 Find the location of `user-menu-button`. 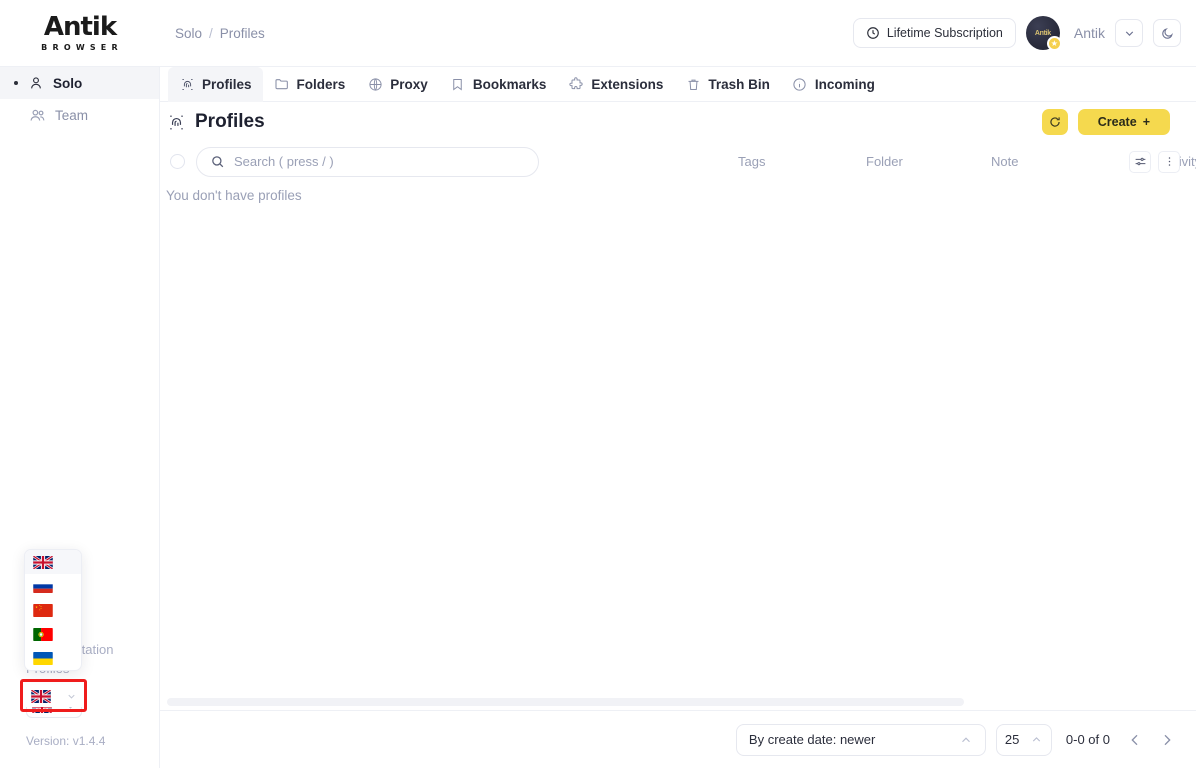

user-menu-button is located at coordinates (1129, 33).